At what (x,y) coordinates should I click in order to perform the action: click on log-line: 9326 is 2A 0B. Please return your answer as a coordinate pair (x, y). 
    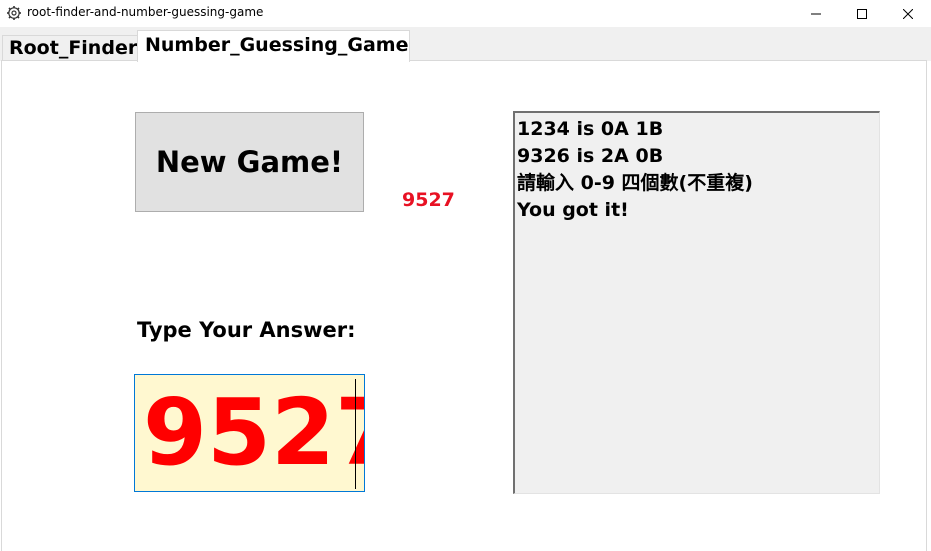
    Looking at the image, I should click on (590, 156).